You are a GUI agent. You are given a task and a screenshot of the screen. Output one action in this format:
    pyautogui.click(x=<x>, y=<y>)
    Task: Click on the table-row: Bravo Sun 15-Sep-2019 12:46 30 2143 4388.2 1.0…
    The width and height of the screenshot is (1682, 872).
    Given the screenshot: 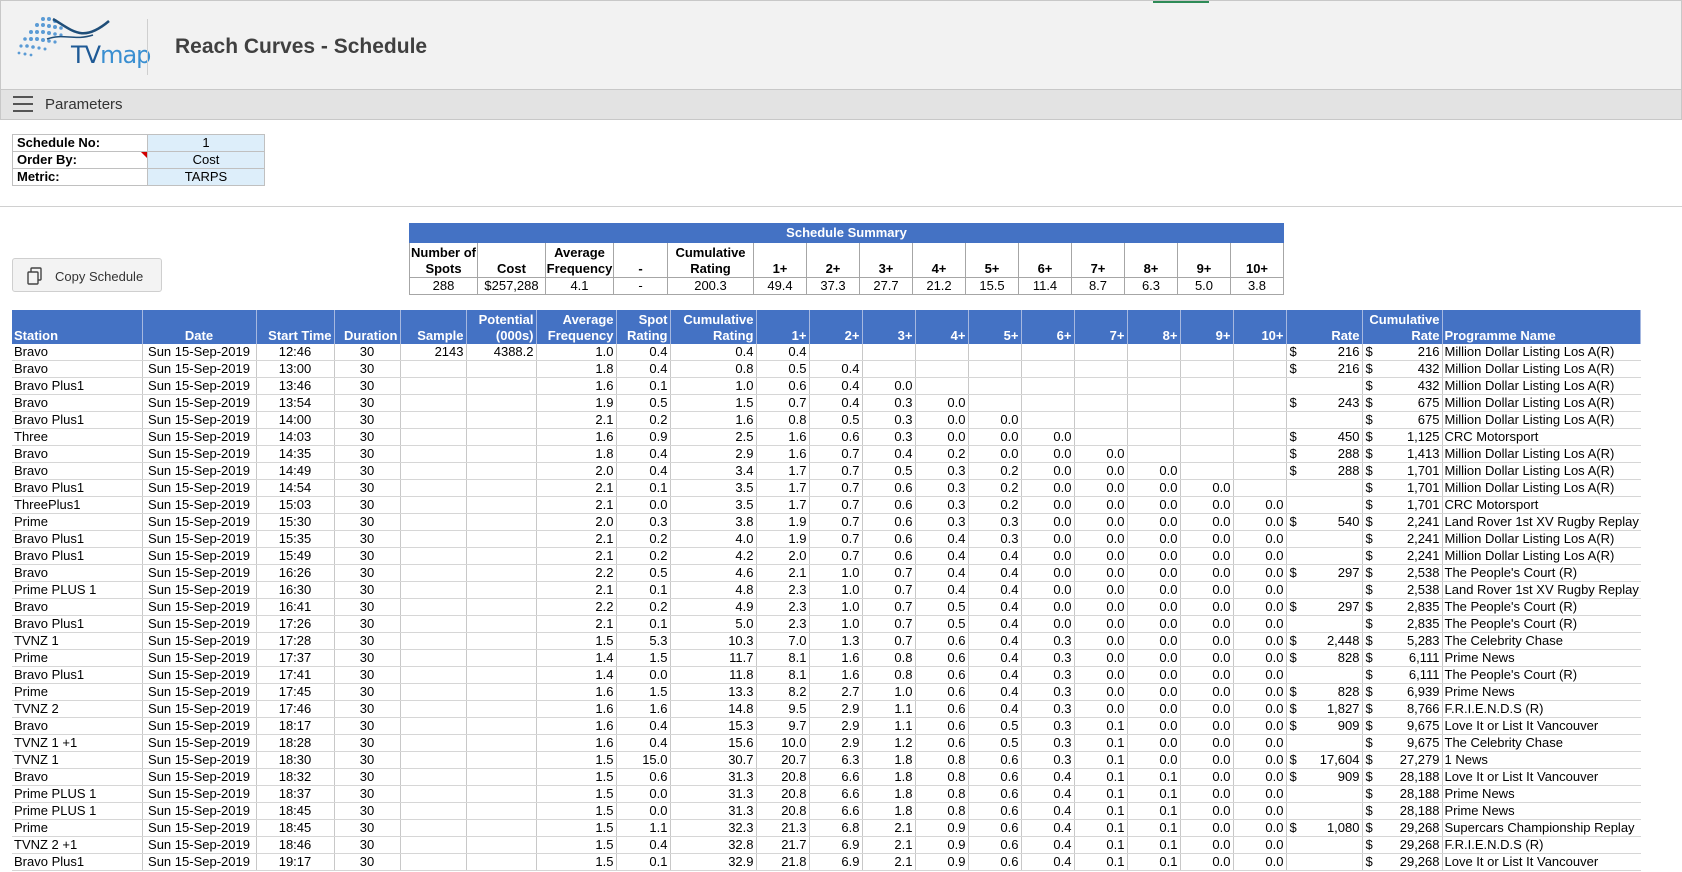 What is the action you would take?
    pyautogui.click(x=826, y=352)
    